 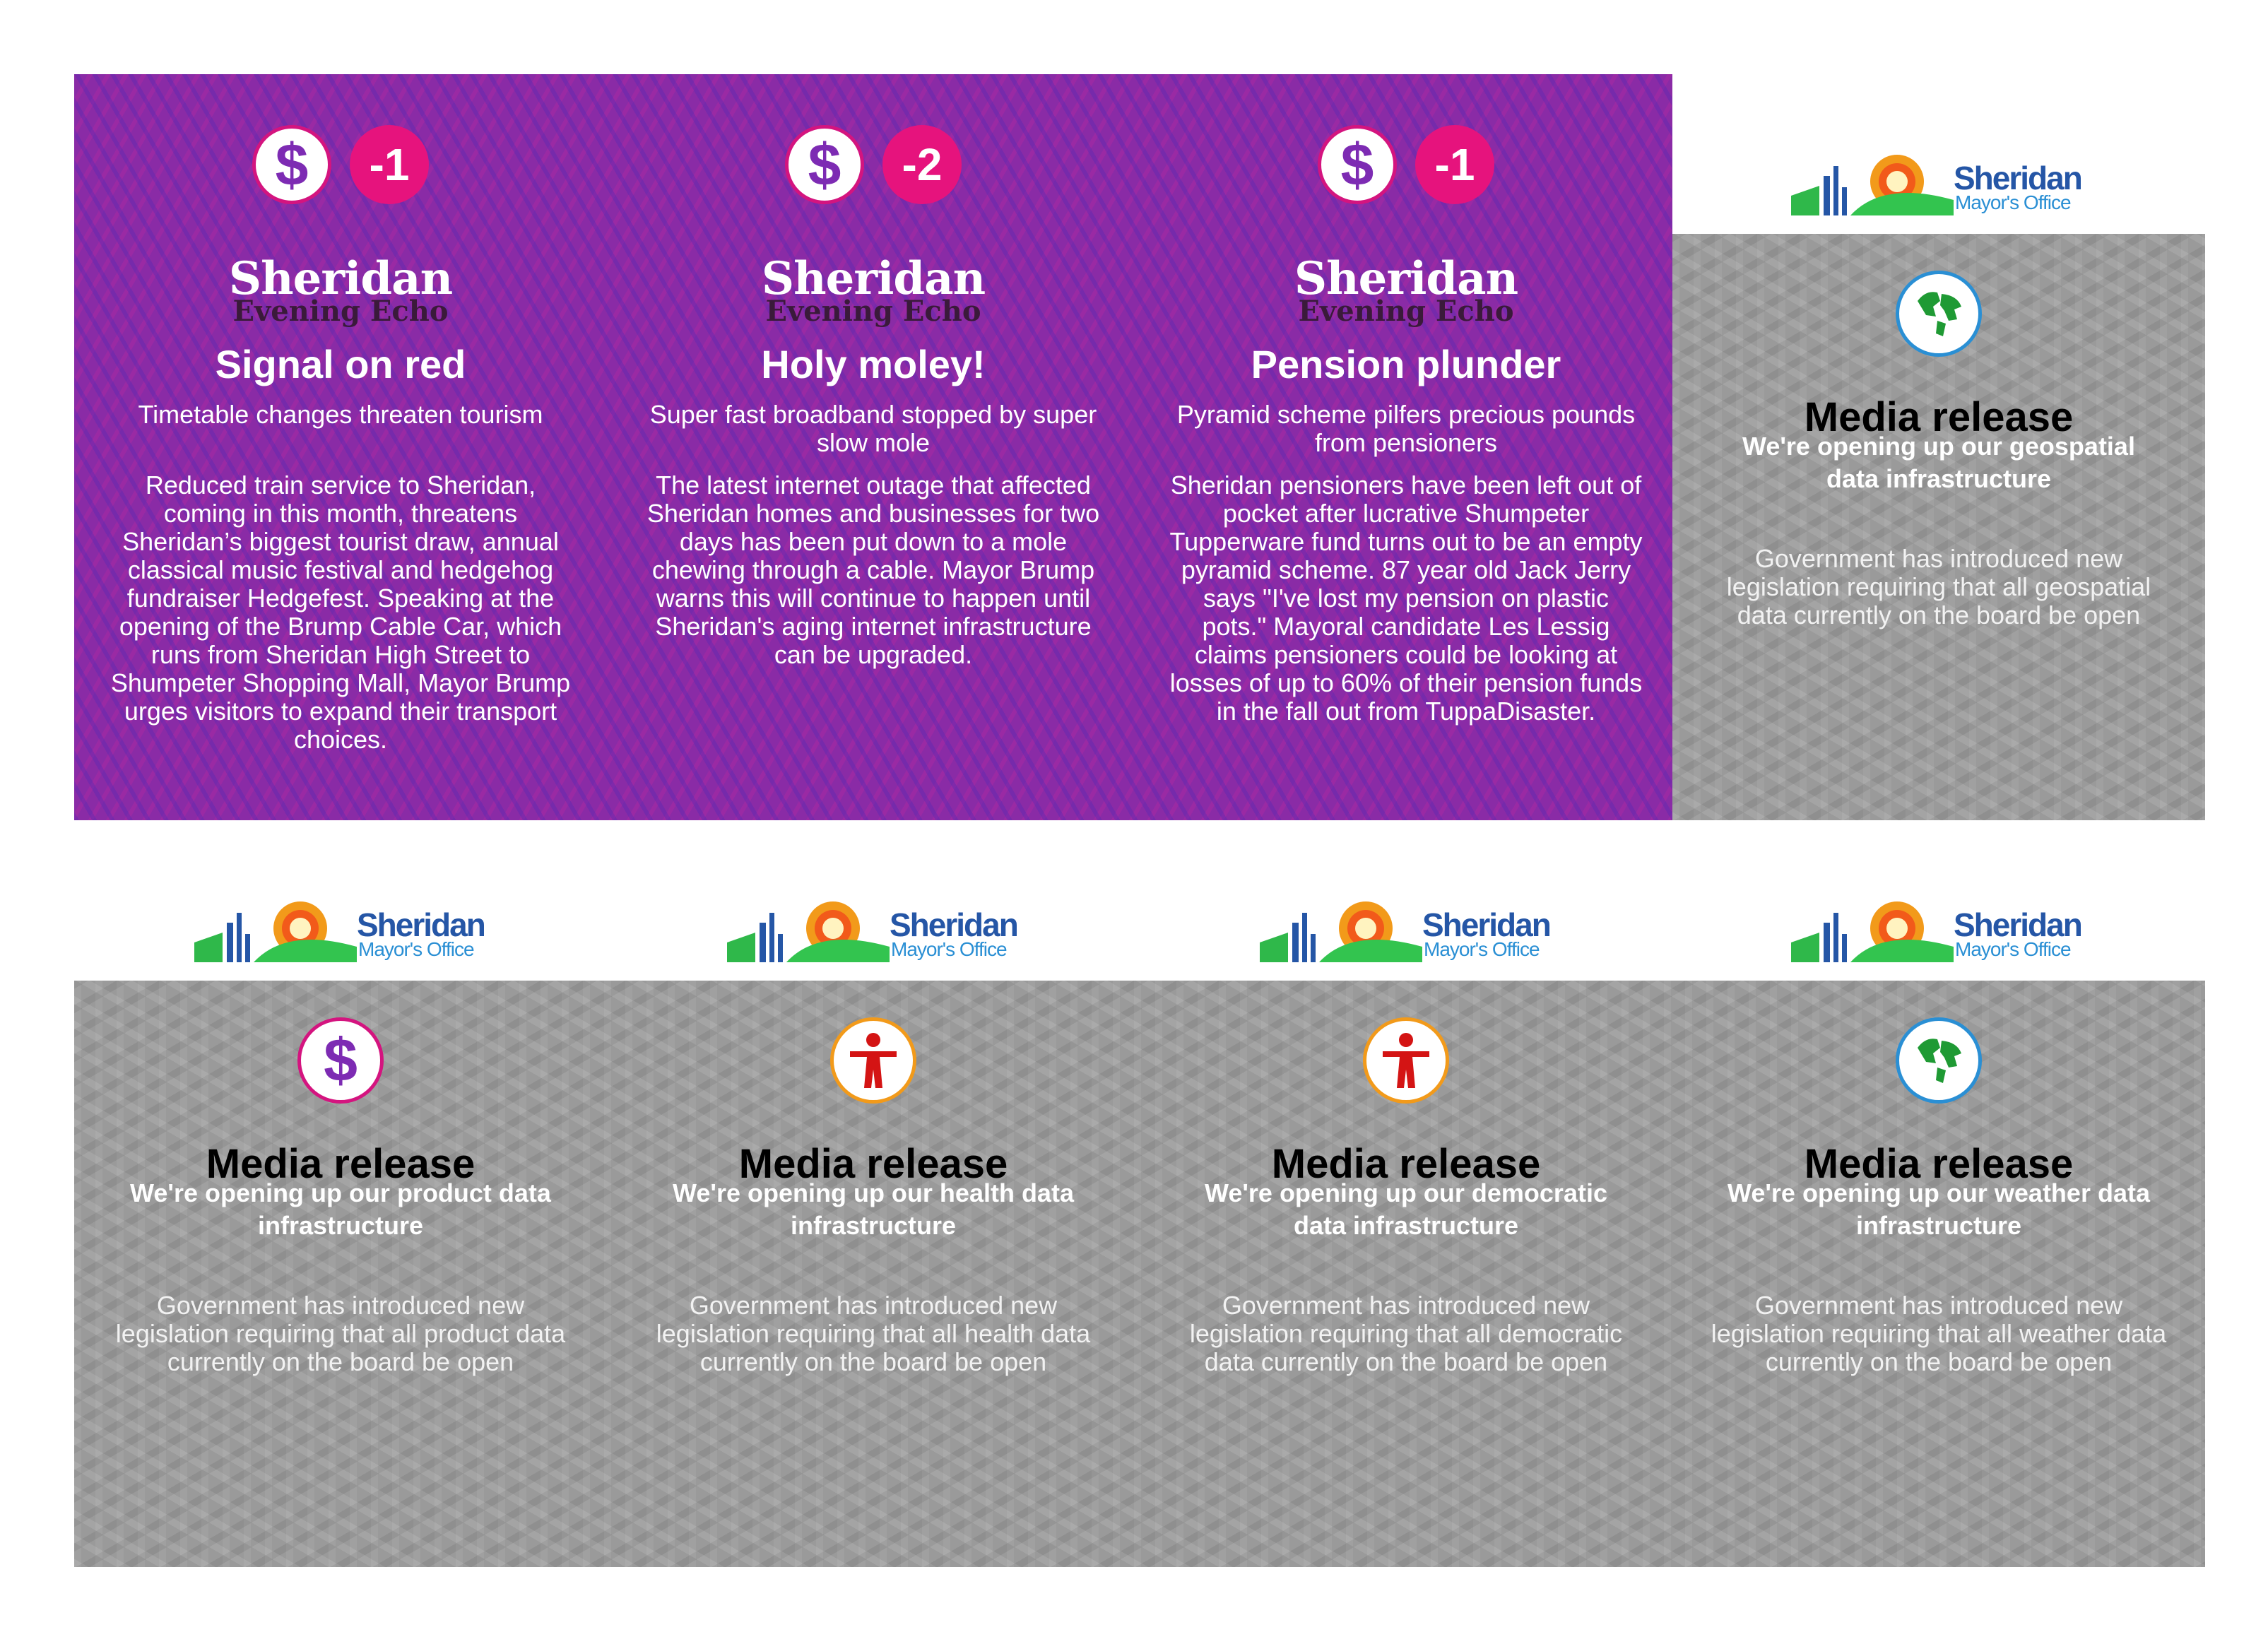 I want to click on news-headline: Holy moley!, so click(x=873, y=364).